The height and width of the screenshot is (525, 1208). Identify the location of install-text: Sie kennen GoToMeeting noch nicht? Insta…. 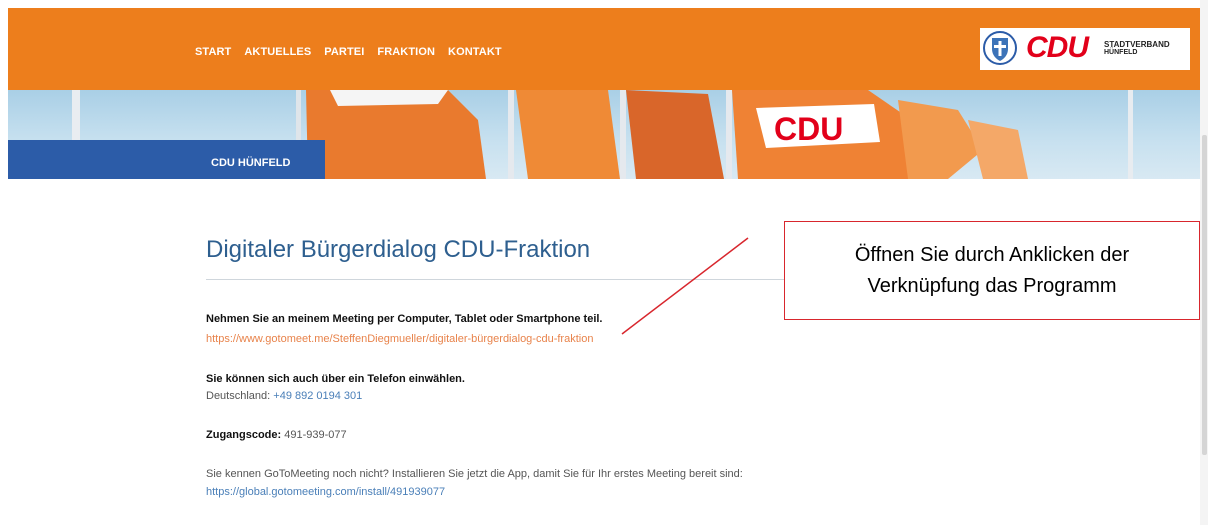
(474, 474).